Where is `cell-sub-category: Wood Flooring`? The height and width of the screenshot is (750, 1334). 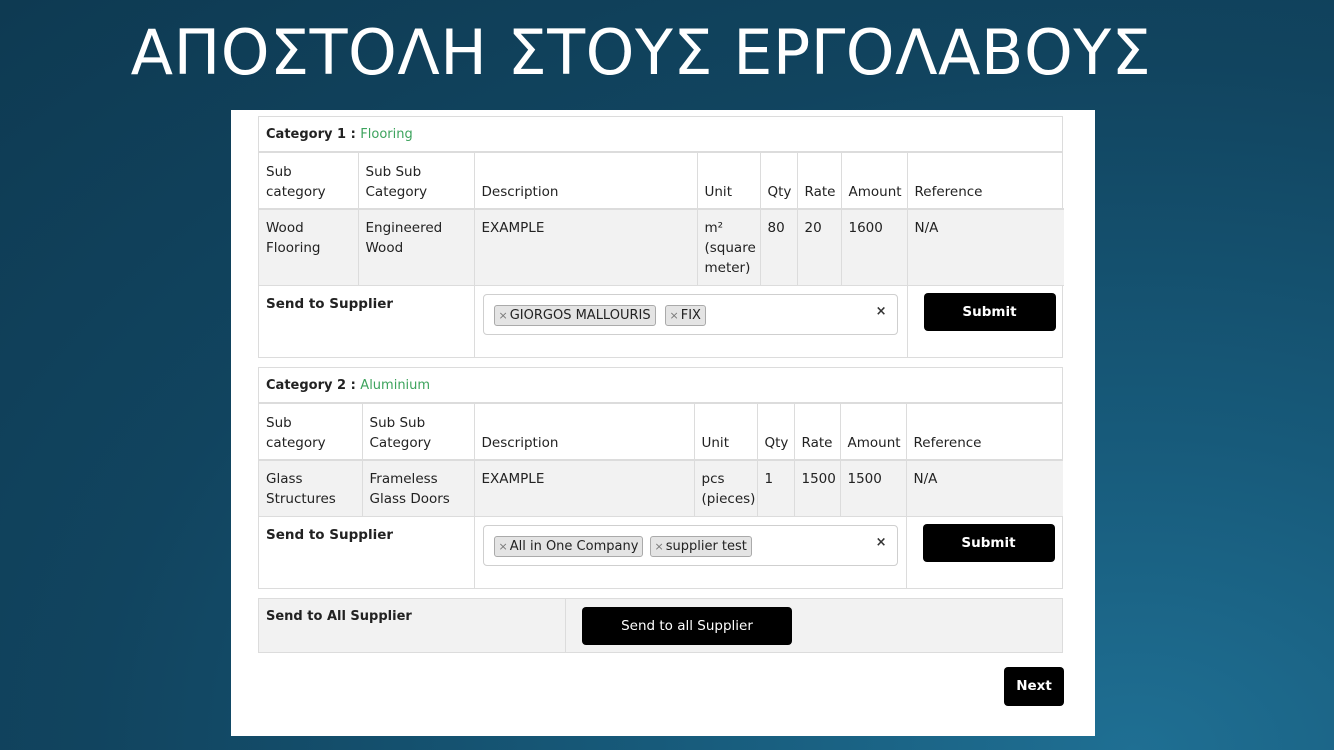 cell-sub-category: Wood Flooring is located at coordinates (293, 238).